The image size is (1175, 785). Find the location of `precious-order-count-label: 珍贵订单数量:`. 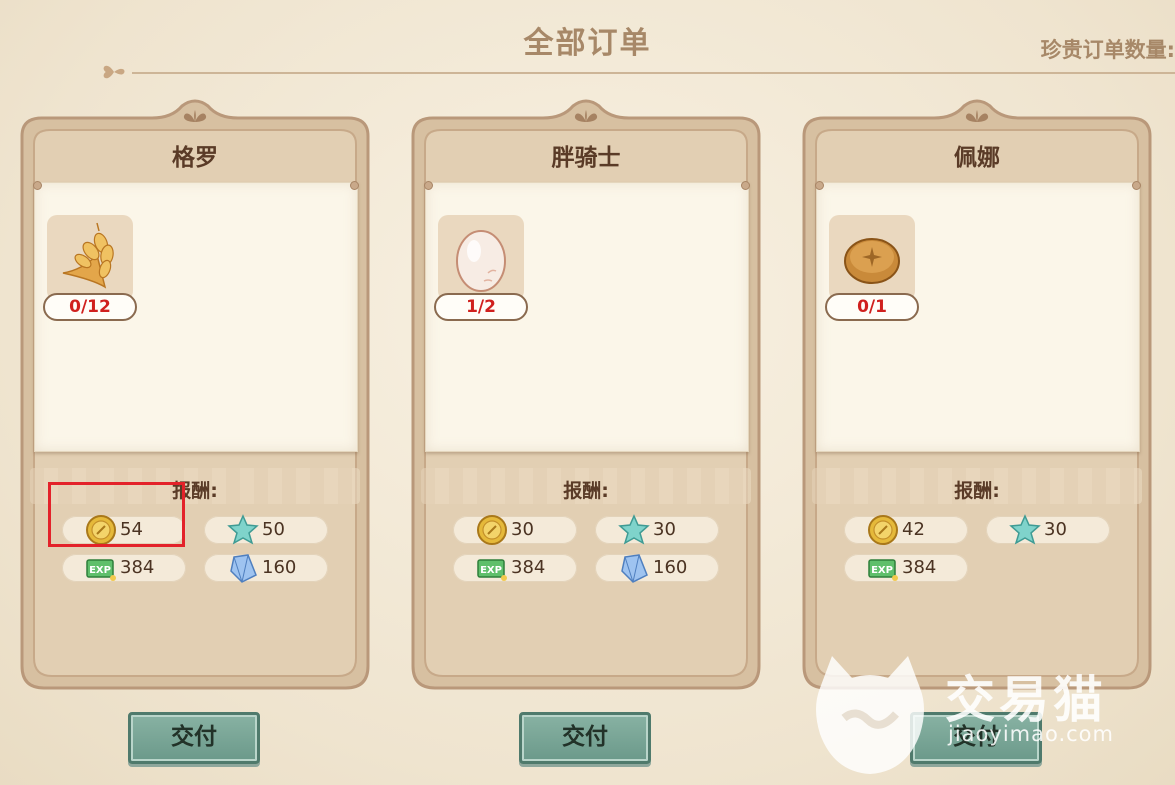

precious-order-count-label: 珍贵订单数量: is located at coordinates (1107, 50).